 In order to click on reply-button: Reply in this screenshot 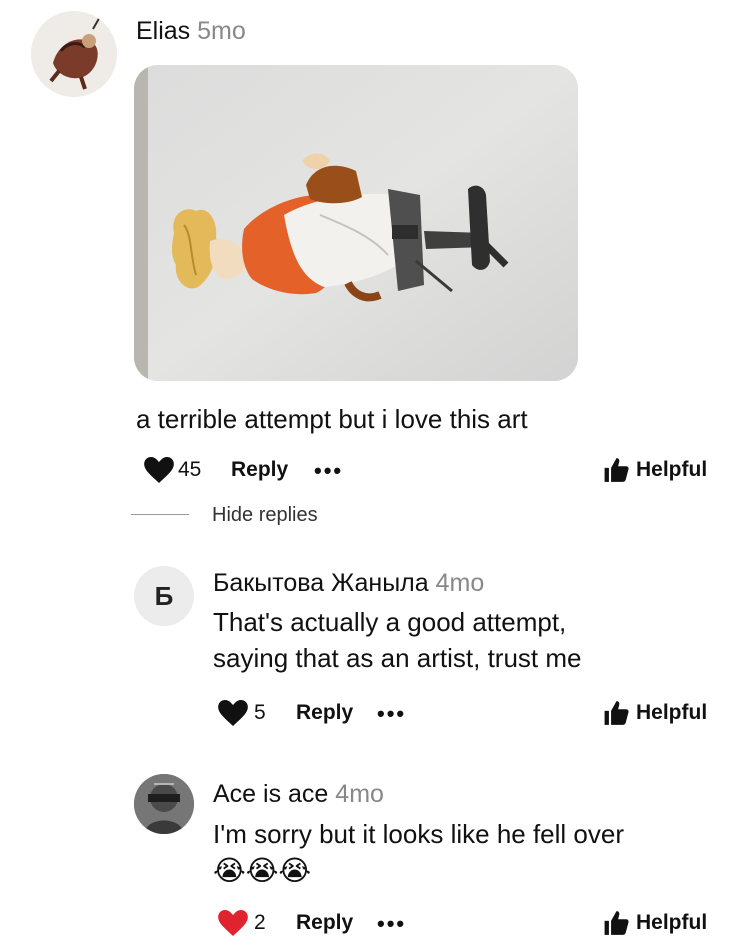, I will do `click(259, 470)`.